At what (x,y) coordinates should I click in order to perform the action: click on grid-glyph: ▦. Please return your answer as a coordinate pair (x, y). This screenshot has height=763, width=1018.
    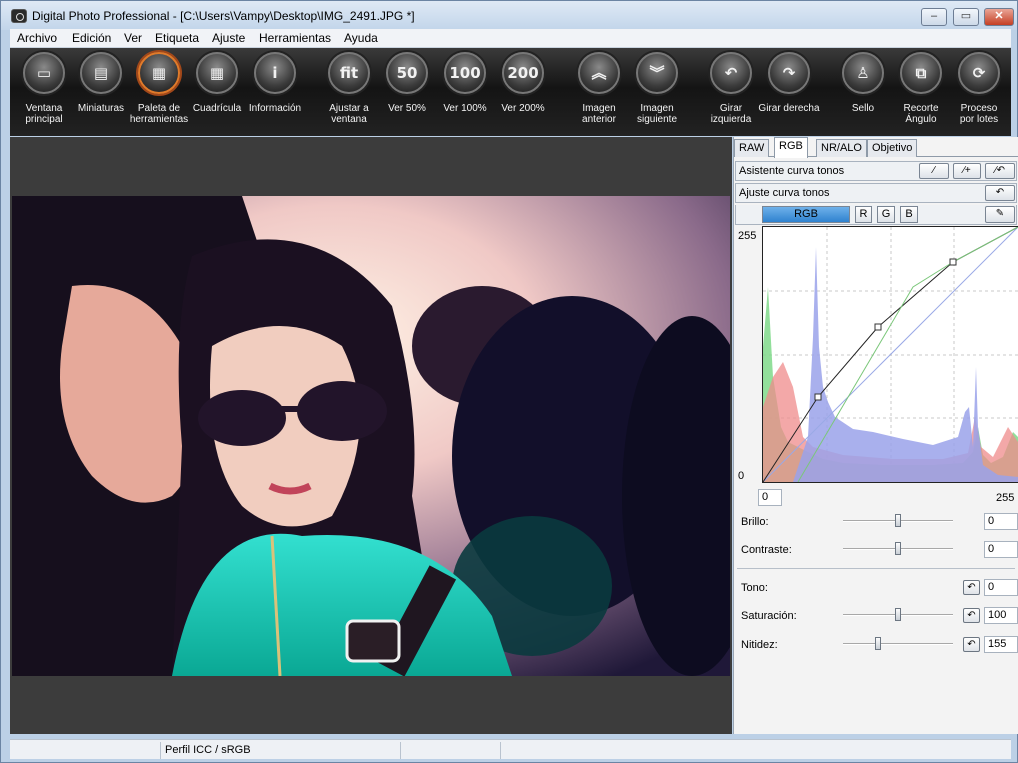
    Looking at the image, I should click on (217, 73).